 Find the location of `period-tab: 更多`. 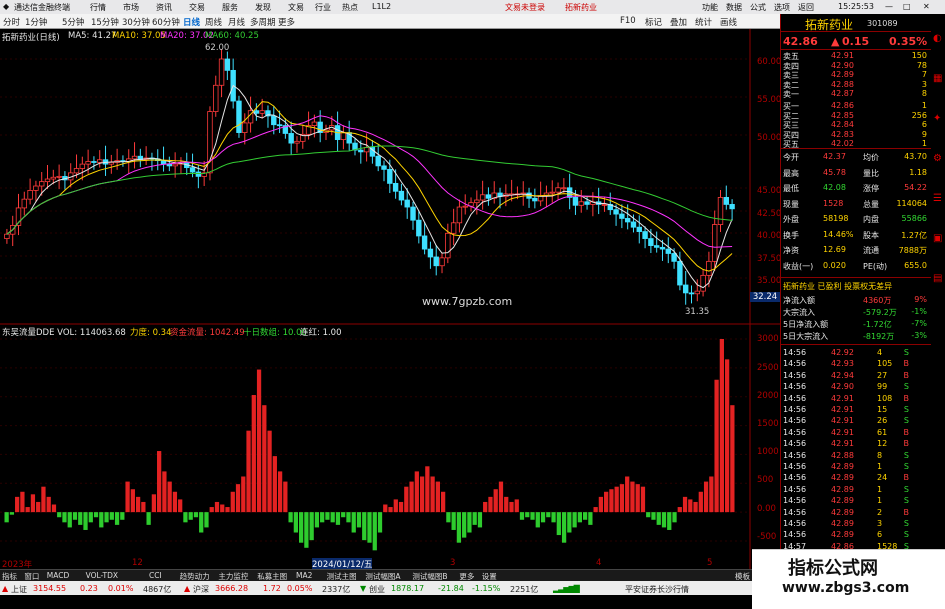

period-tab: 更多 is located at coordinates (286, 22).